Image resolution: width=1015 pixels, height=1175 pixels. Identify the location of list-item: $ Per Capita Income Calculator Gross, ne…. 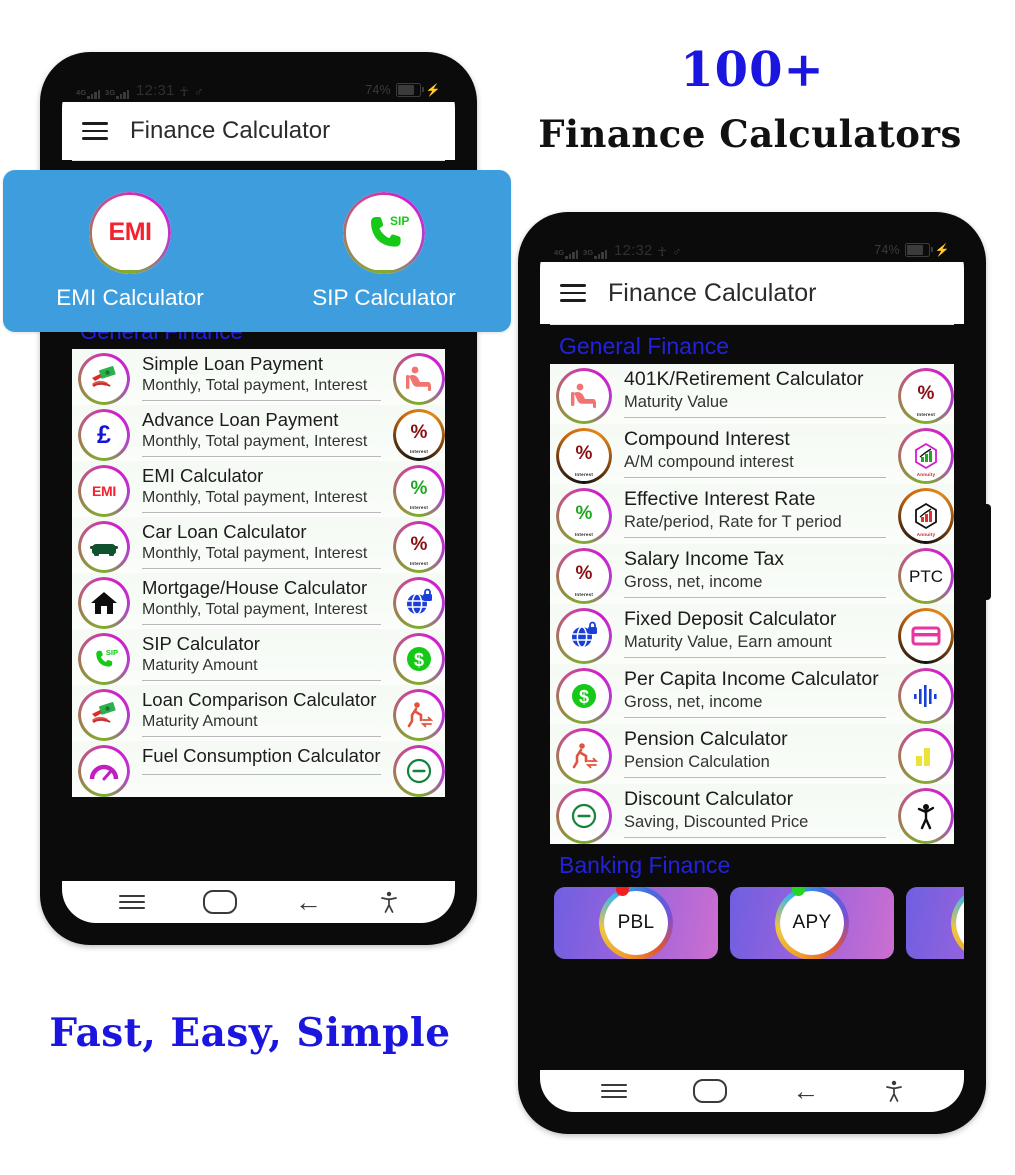
(752, 694).